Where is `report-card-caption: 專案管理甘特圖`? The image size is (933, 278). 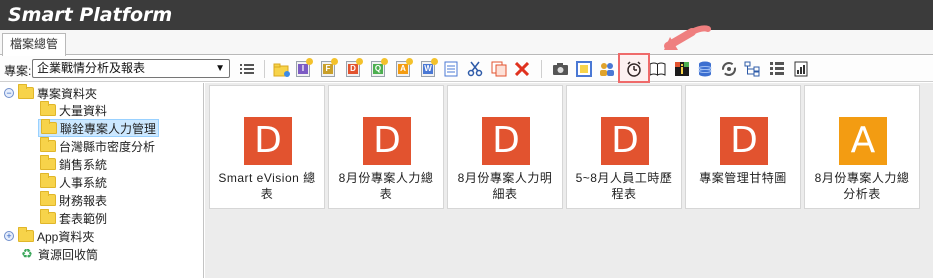 report-card-caption: 專案管理甘特圖 is located at coordinates (743, 178).